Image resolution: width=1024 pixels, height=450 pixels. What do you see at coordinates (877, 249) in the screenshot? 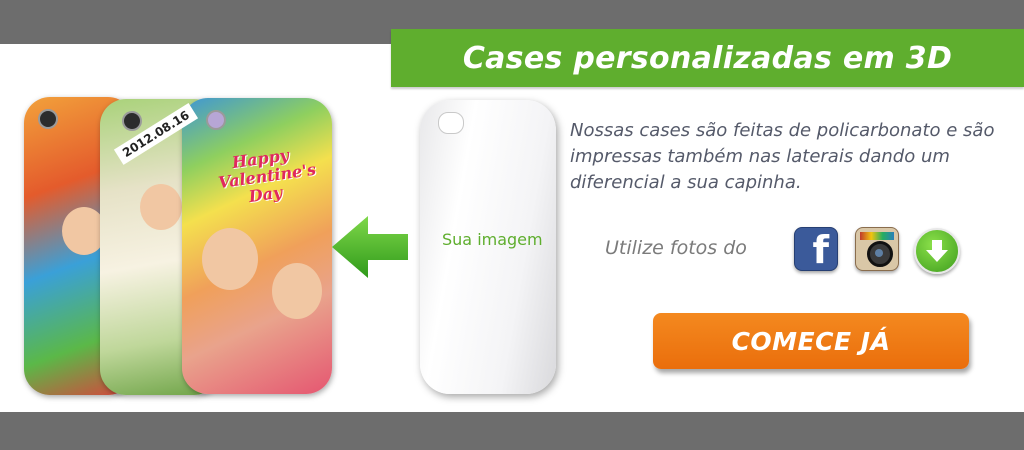
I see `instagram-icon` at bounding box center [877, 249].